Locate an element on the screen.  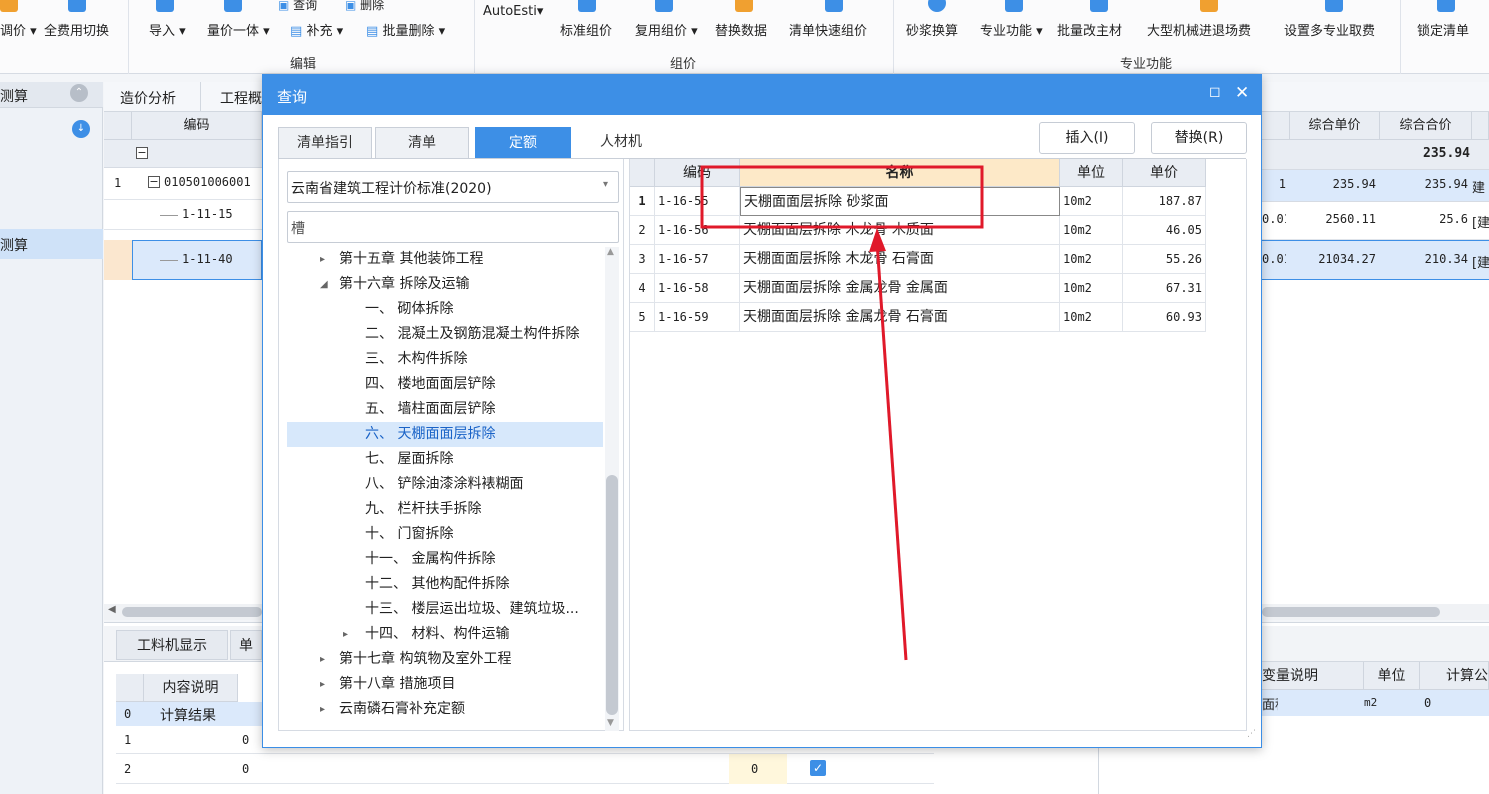
annotation-overlay is located at coordinates (842, 413).